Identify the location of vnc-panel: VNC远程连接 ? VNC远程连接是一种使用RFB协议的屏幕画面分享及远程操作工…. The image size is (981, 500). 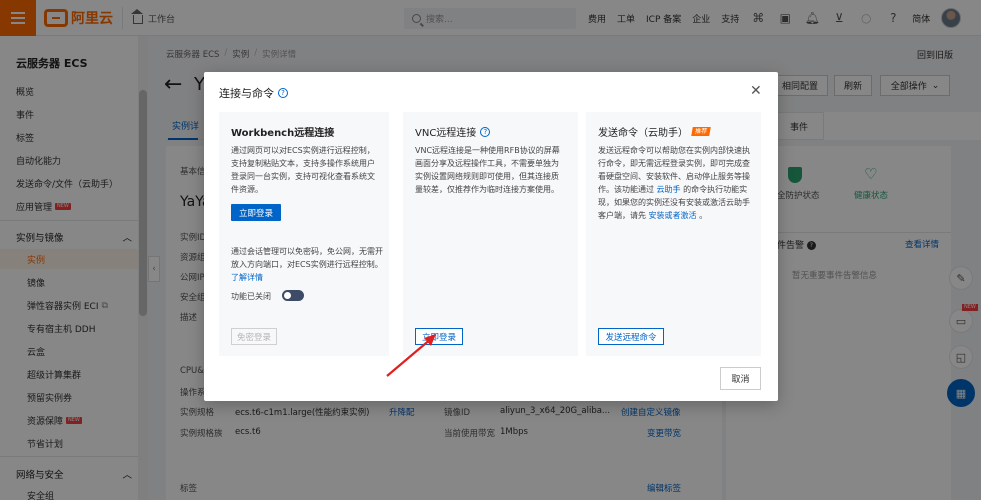
(490, 234).